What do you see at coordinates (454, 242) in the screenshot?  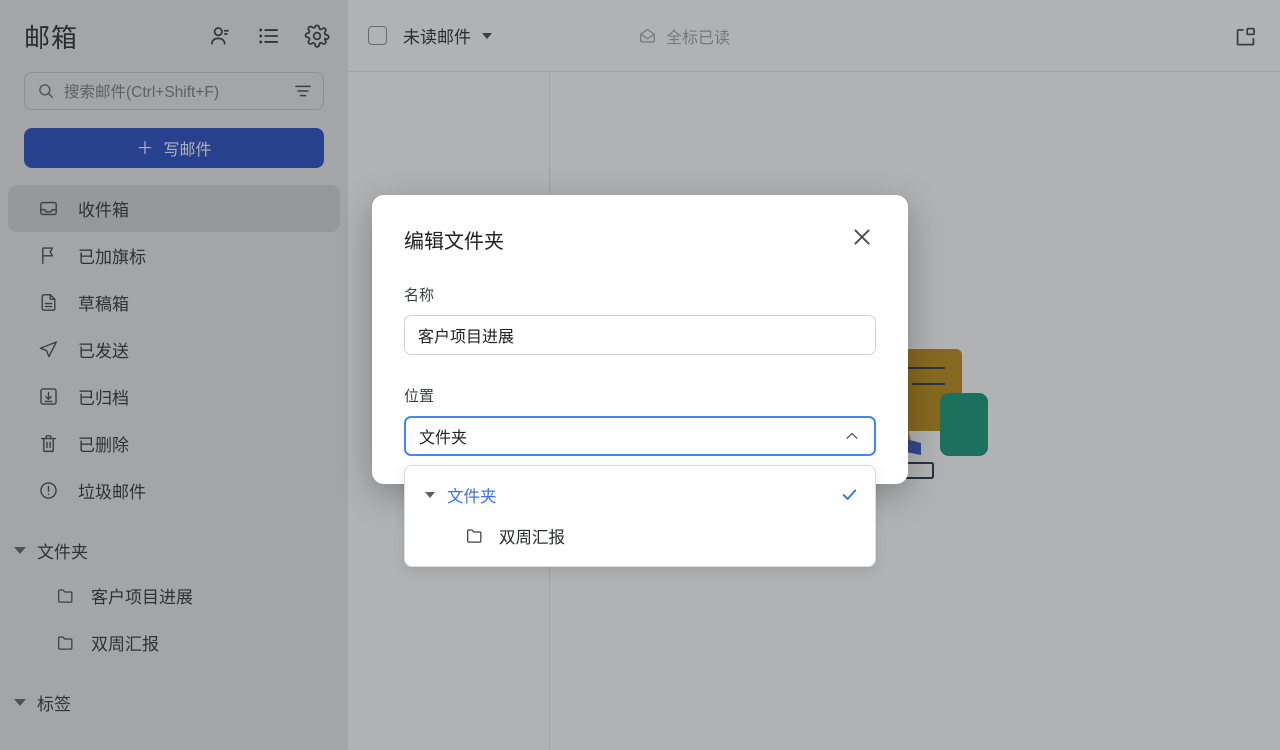 I see `dialog-title: 编辑文件夹` at bounding box center [454, 242].